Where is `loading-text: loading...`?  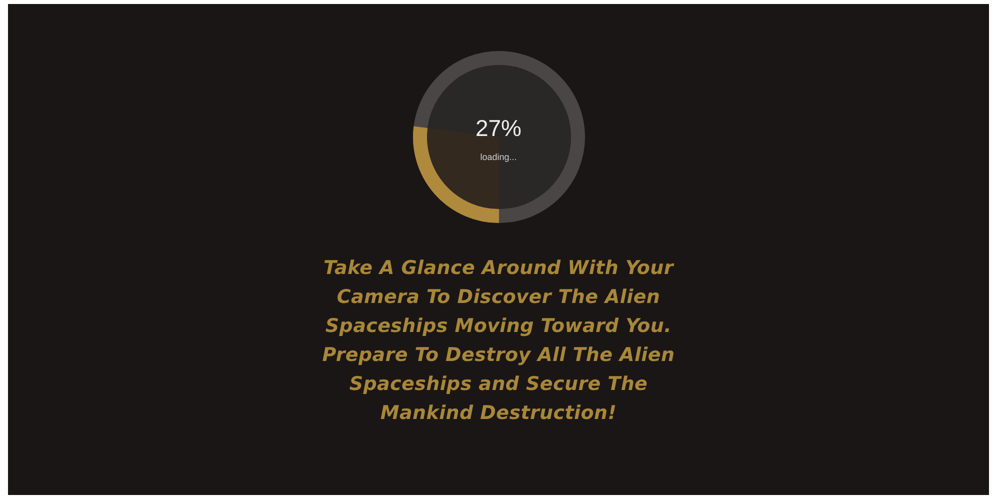
loading-text: loading... is located at coordinates (498, 157).